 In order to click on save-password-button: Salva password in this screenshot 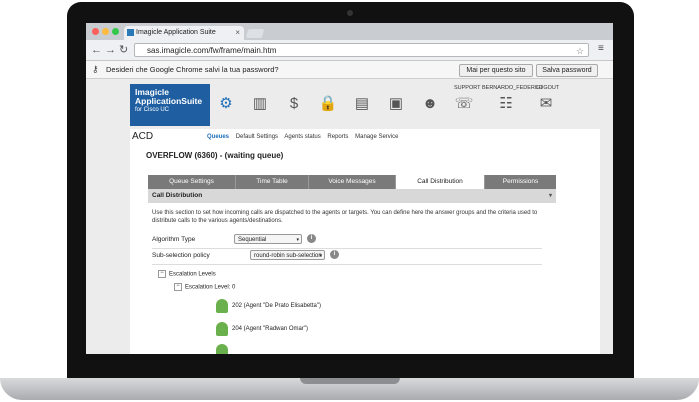, I will do `click(567, 70)`.